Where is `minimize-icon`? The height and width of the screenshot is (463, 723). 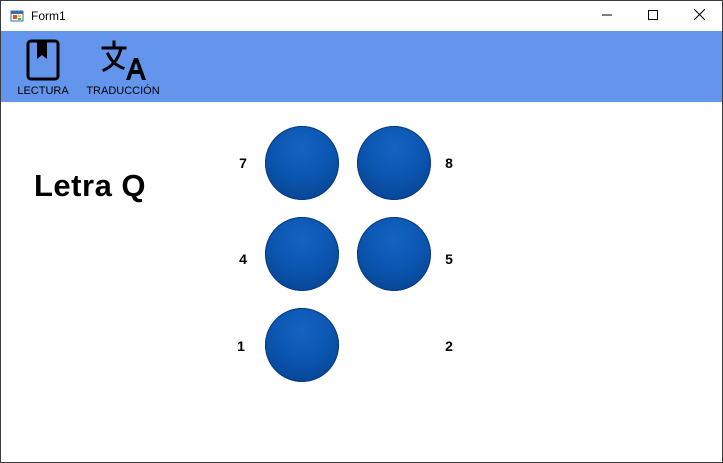
minimize-icon is located at coordinates (607, 16).